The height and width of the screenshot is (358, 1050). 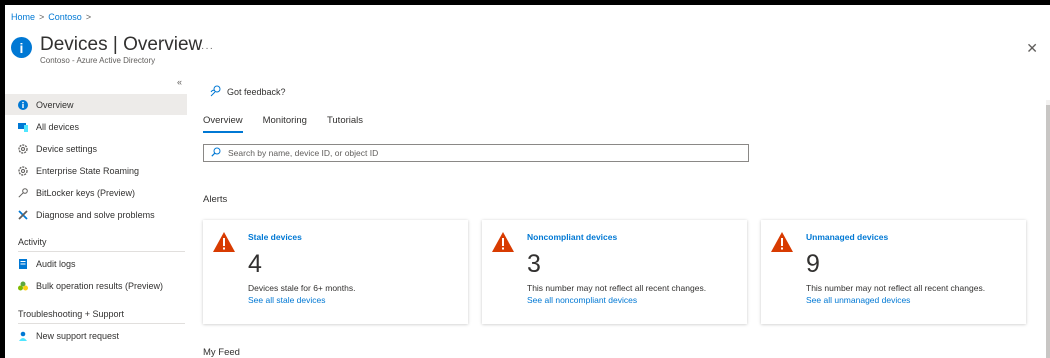 I want to click on sidebar-item-enterprise-state-roaming: Enterprise State Roaming, so click(x=96, y=170).